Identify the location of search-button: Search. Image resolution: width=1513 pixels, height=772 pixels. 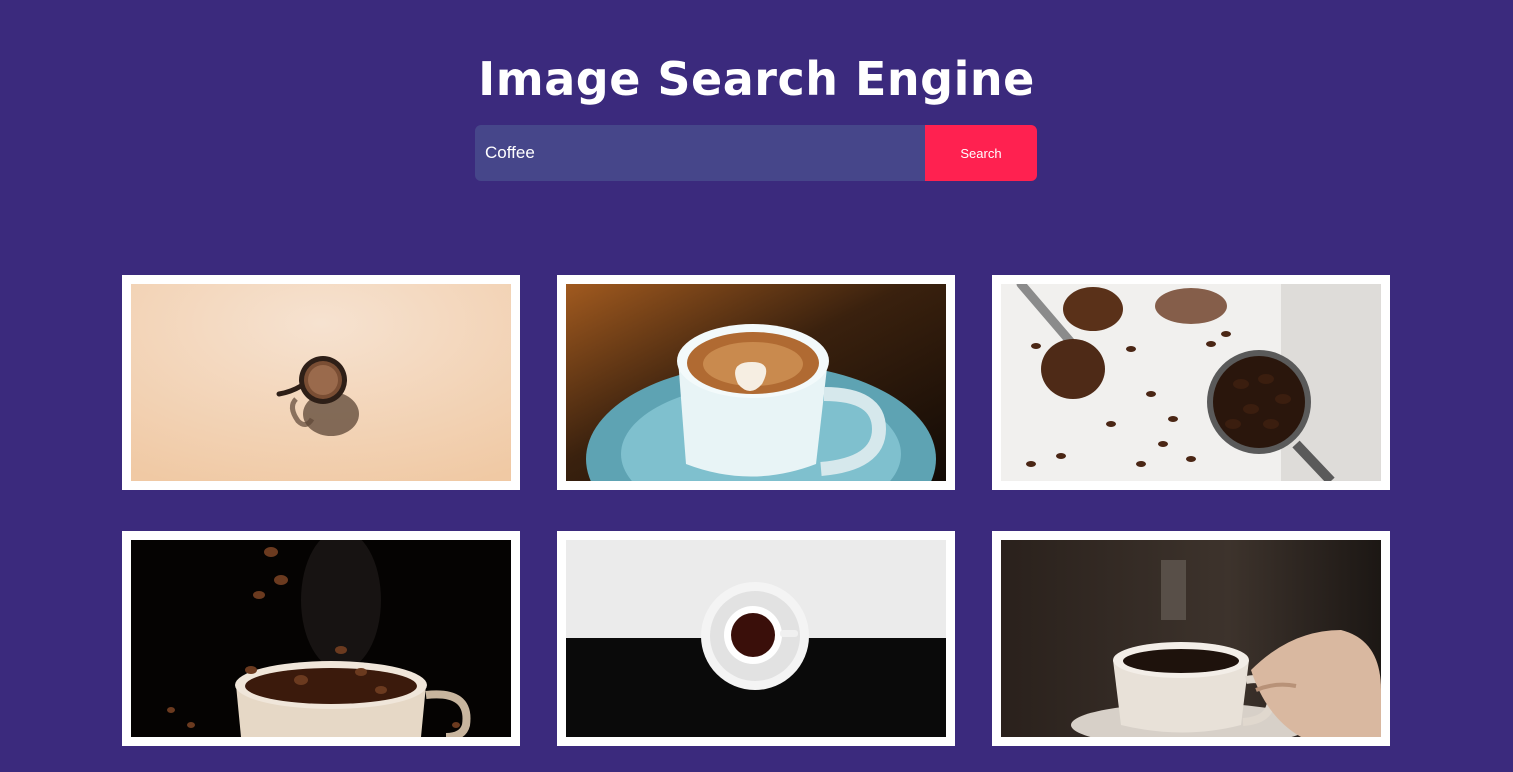
(981, 153).